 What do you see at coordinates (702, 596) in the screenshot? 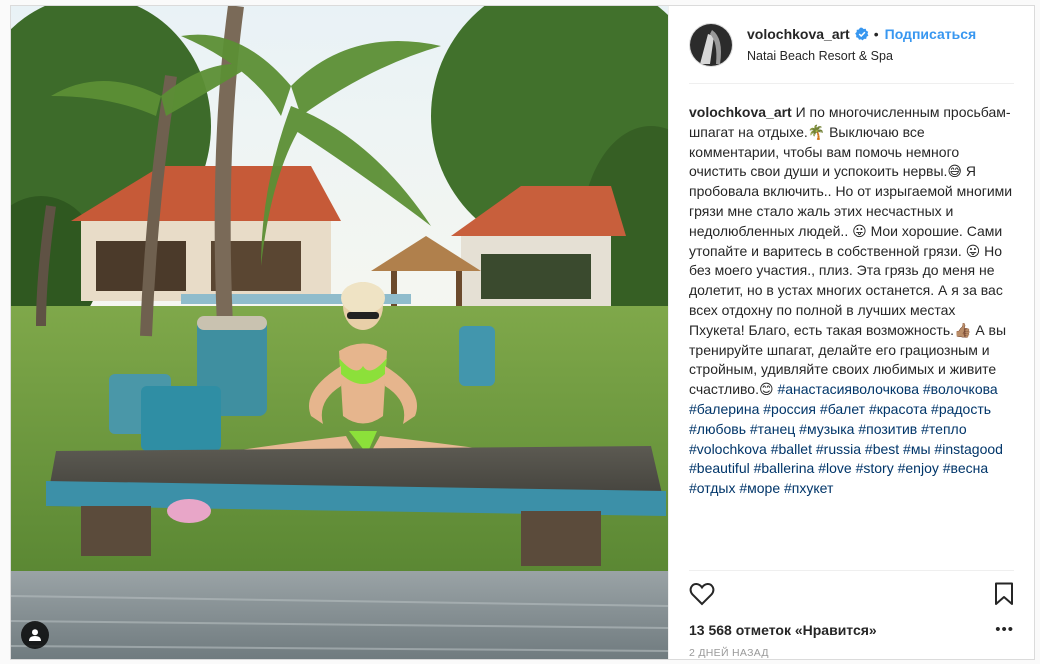
I see `heart-icon` at bounding box center [702, 596].